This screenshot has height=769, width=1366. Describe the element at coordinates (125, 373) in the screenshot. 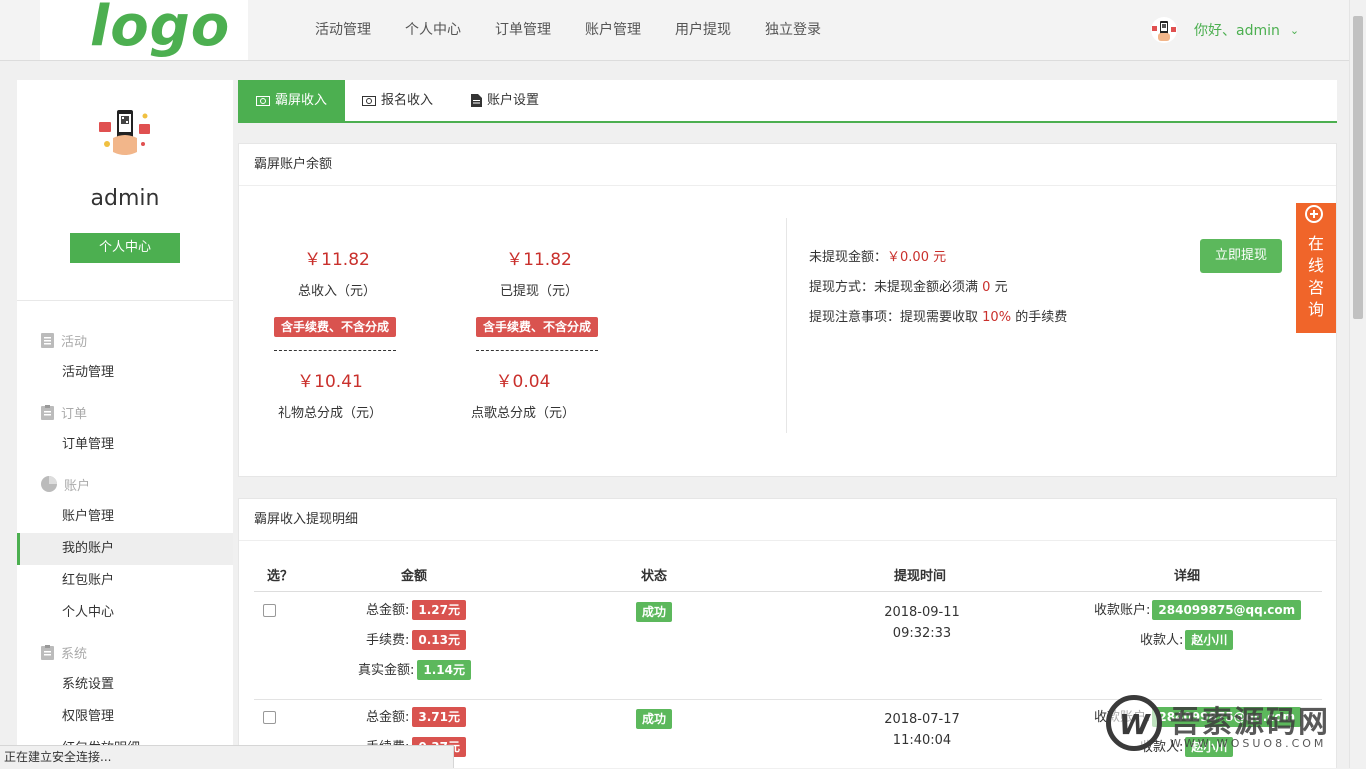

I see `sidebar-item-activity-management: 活动管理` at that location.